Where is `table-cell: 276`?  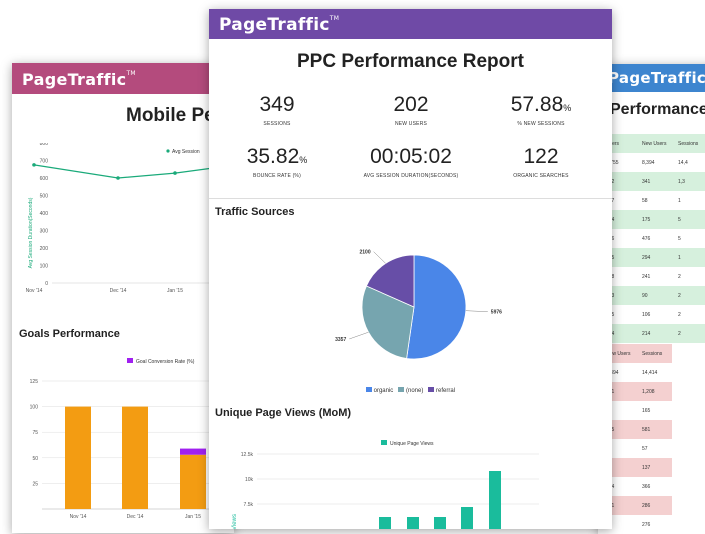
table-cell: 276 is located at coordinates (646, 524).